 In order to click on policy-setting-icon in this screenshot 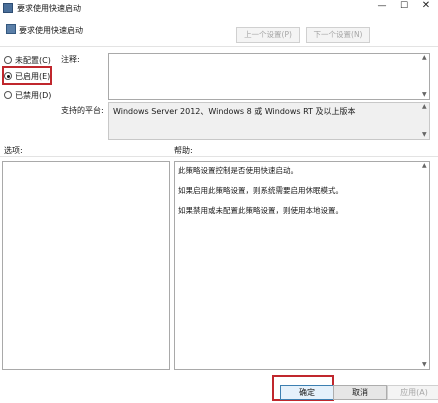, I will do `click(11, 29)`.